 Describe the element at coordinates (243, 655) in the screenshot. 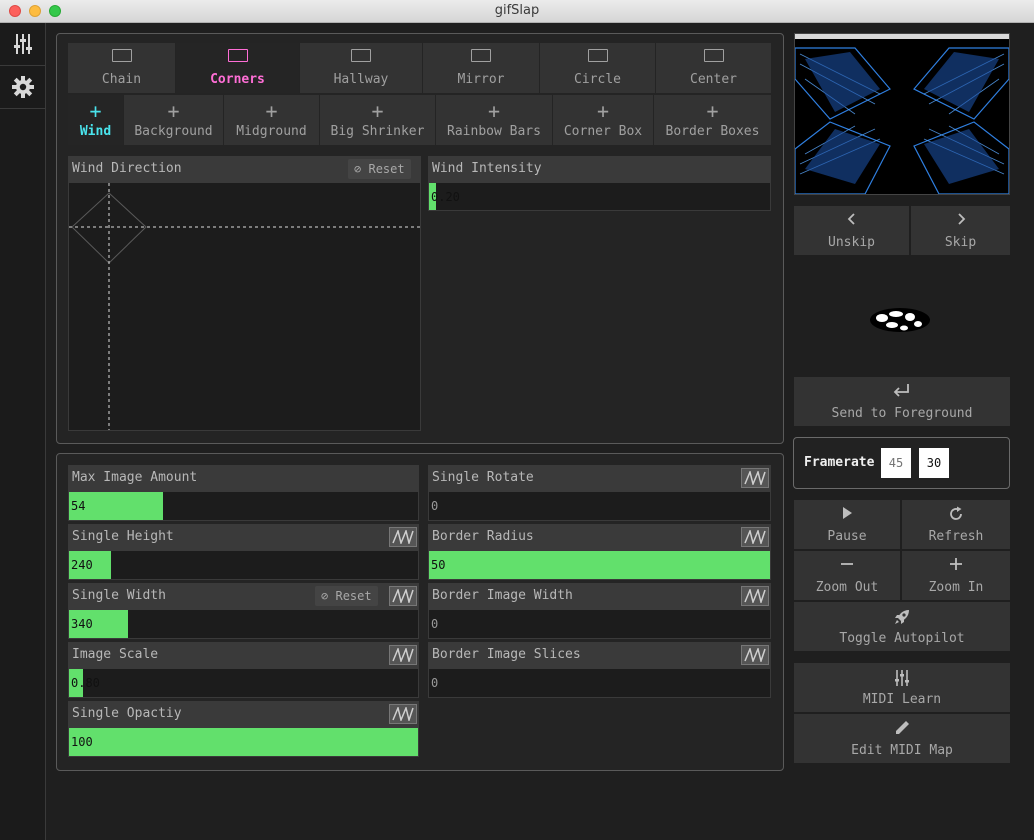

I see `image-scale-label: Image Scale` at that location.